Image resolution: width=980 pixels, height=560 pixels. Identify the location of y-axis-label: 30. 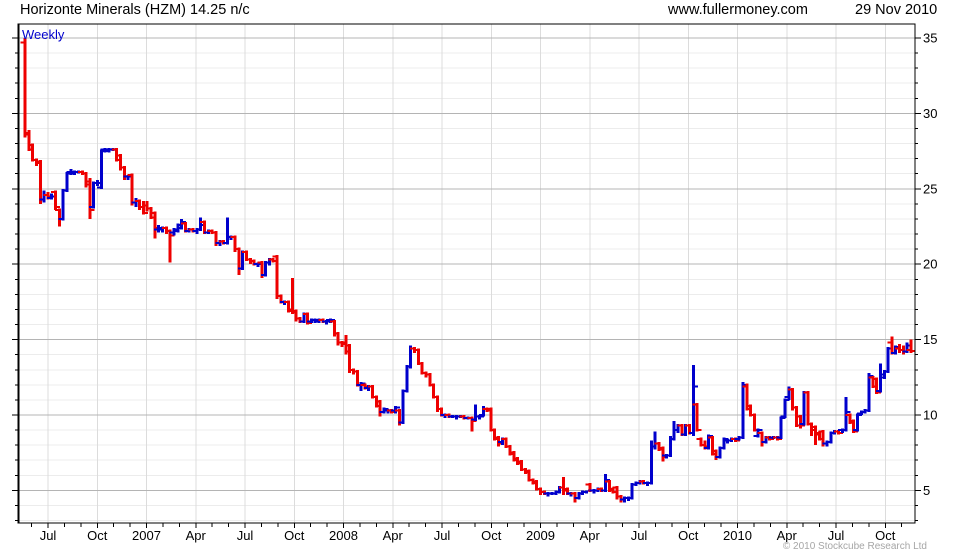
(930, 113).